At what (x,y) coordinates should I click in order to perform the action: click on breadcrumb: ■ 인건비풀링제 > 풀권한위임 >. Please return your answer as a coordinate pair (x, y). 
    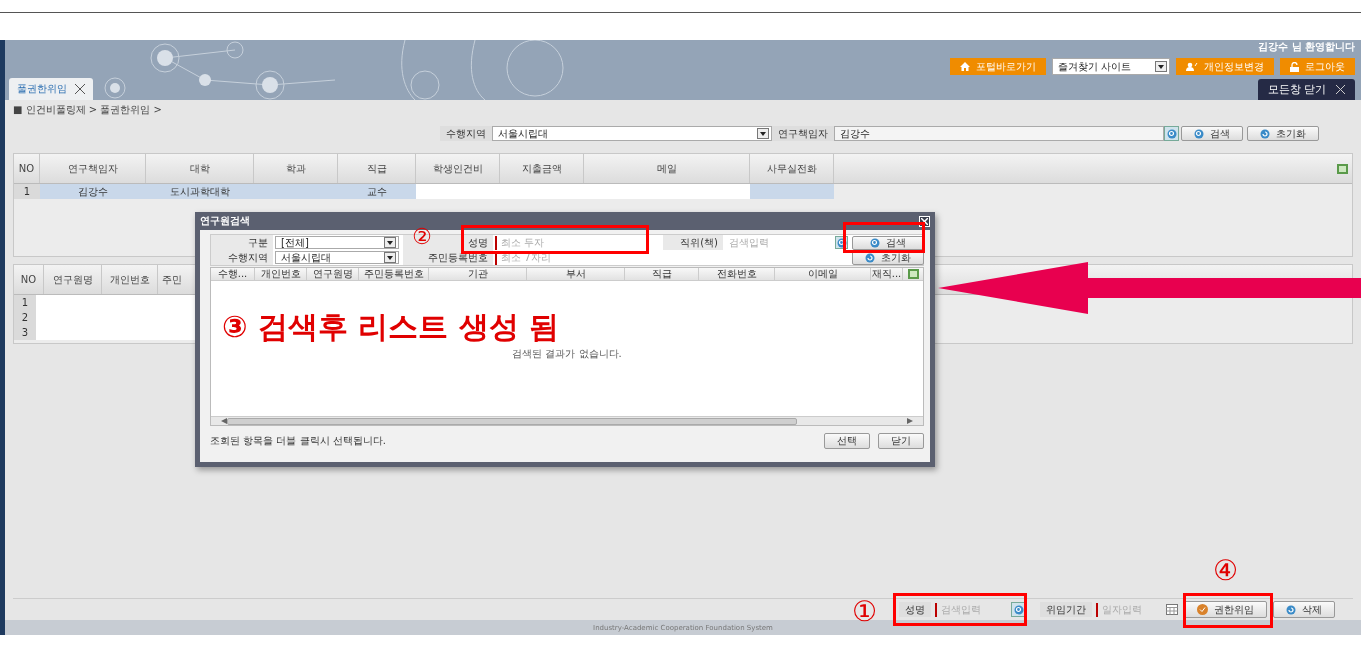
    Looking at the image, I should click on (88, 110).